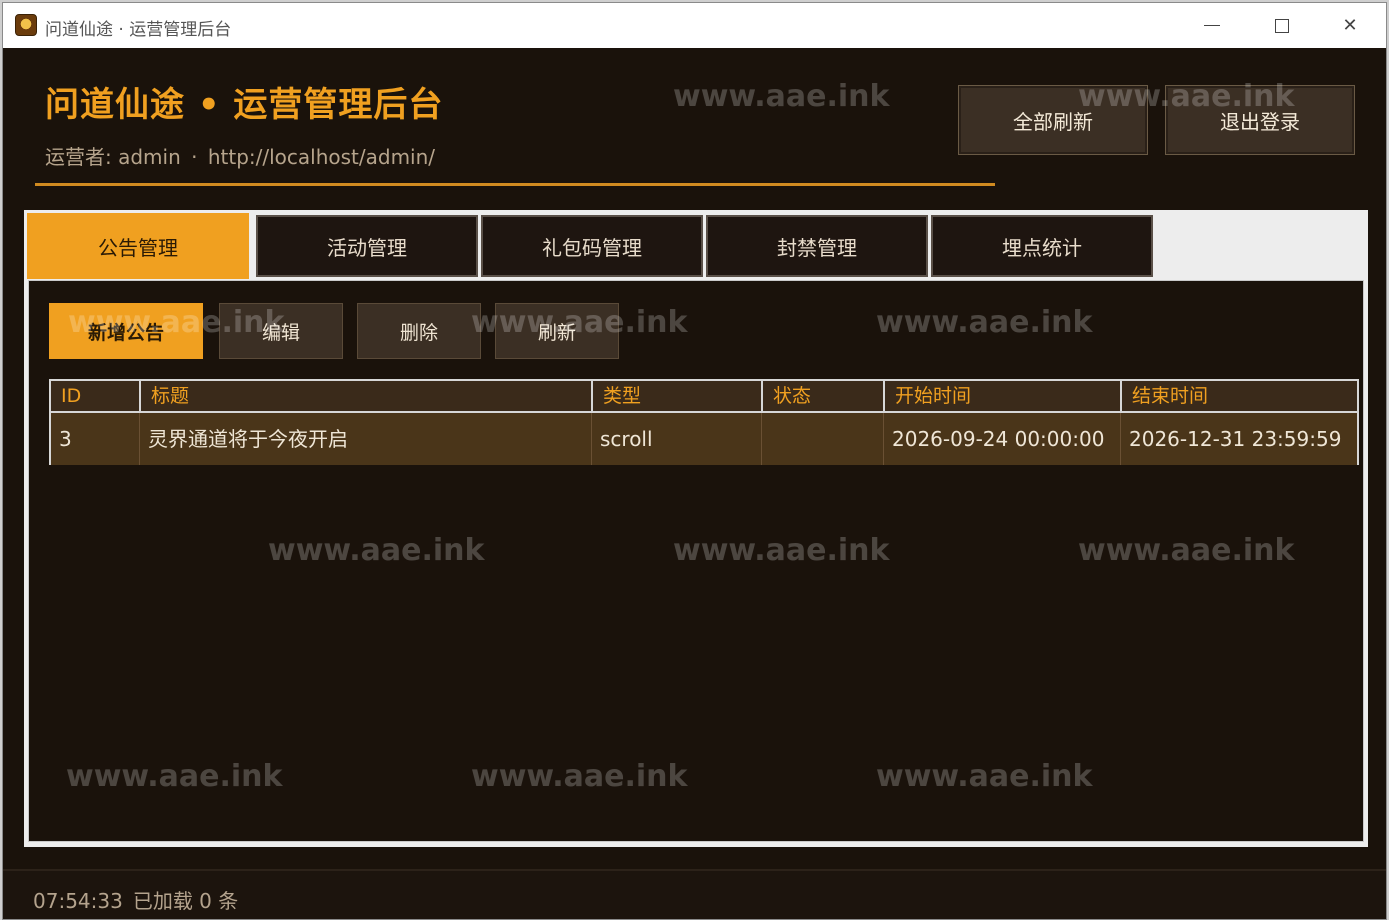  Describe the element at coordinates (1238, 396) in the screenshot. I see `column-header-end-time: 结束时间` at that location.